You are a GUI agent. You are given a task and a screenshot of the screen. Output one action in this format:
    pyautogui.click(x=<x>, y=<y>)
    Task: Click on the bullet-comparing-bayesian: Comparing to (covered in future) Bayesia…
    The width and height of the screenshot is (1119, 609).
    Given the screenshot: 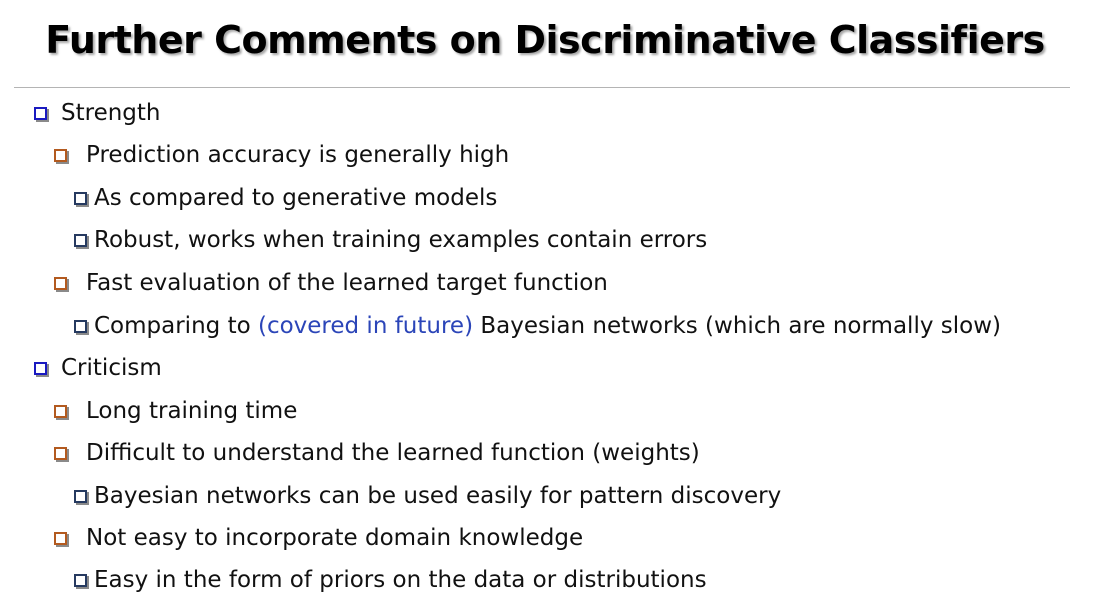 What is the action you would take?
    pyautogui.click(x=537, y=326)
    